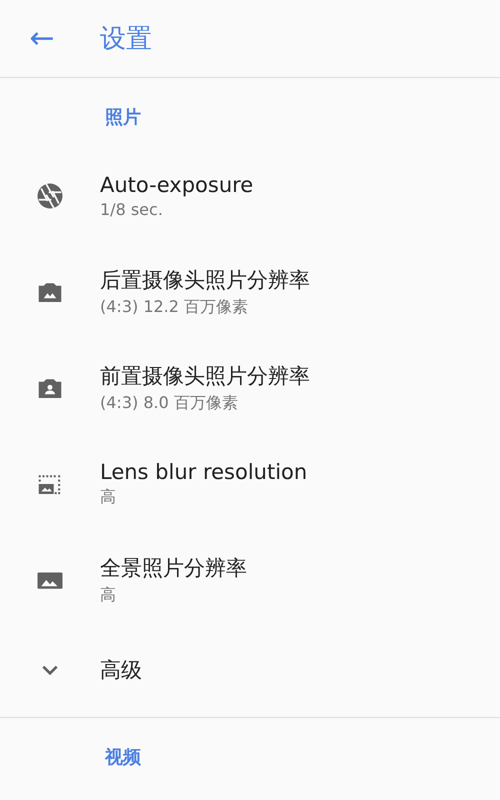  I want to click on setting-value: 1/8 sec., so click(132, 209).